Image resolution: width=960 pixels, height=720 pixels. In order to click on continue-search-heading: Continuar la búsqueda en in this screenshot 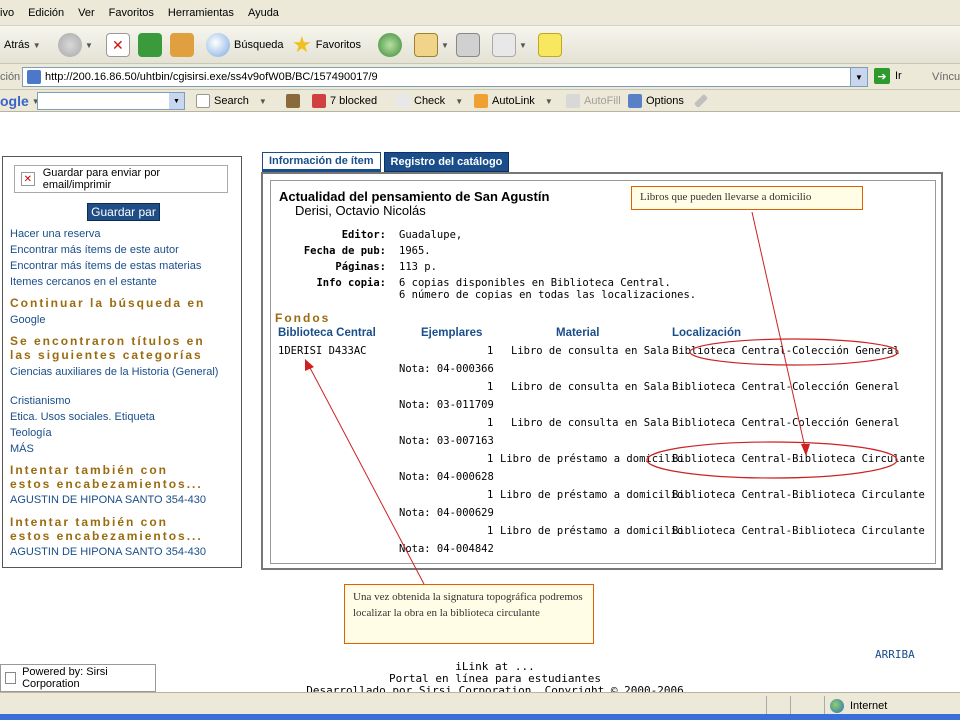, I will do `click(108, 303)`.